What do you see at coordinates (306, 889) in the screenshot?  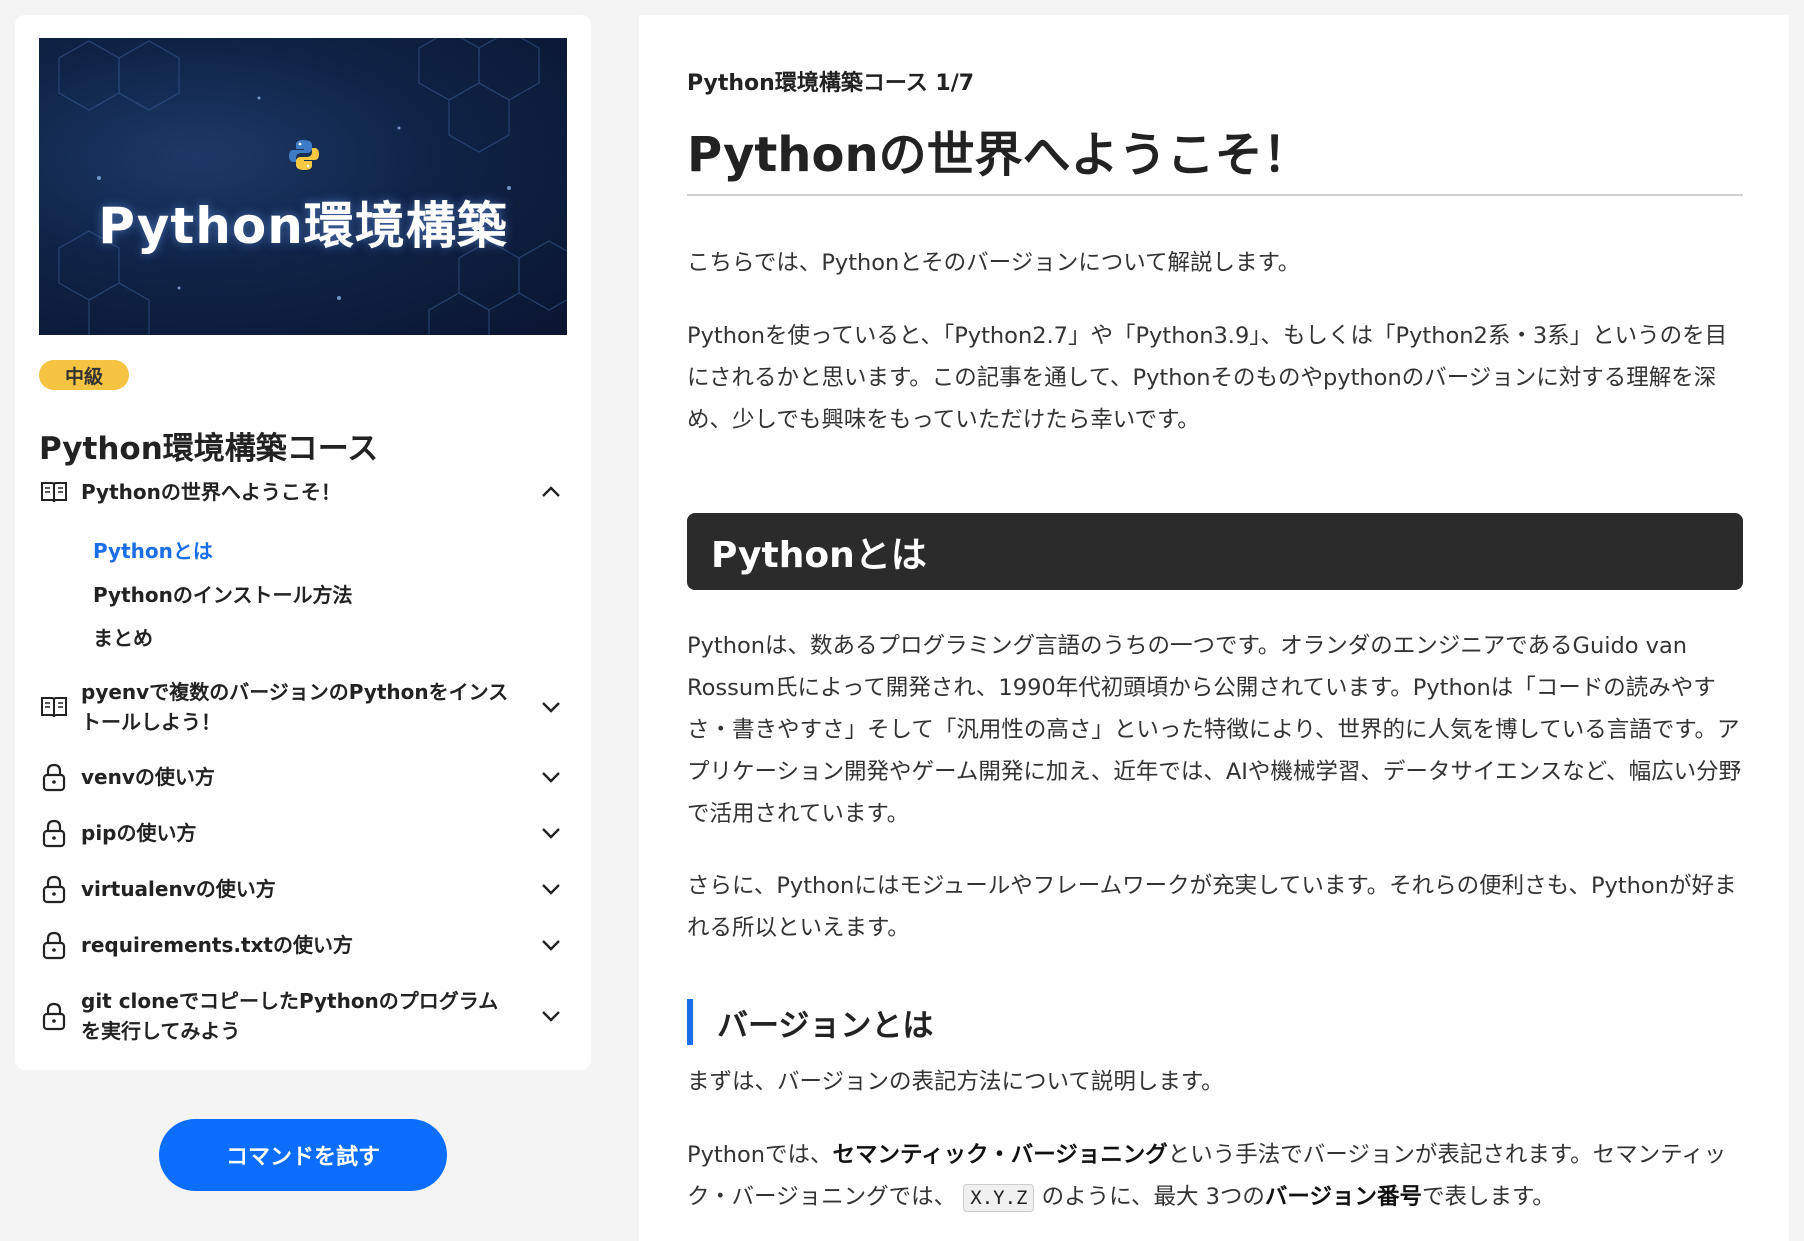 I see `toc-section-virtualenv: virtualenvの使い方` at bounding box center [306, 889].